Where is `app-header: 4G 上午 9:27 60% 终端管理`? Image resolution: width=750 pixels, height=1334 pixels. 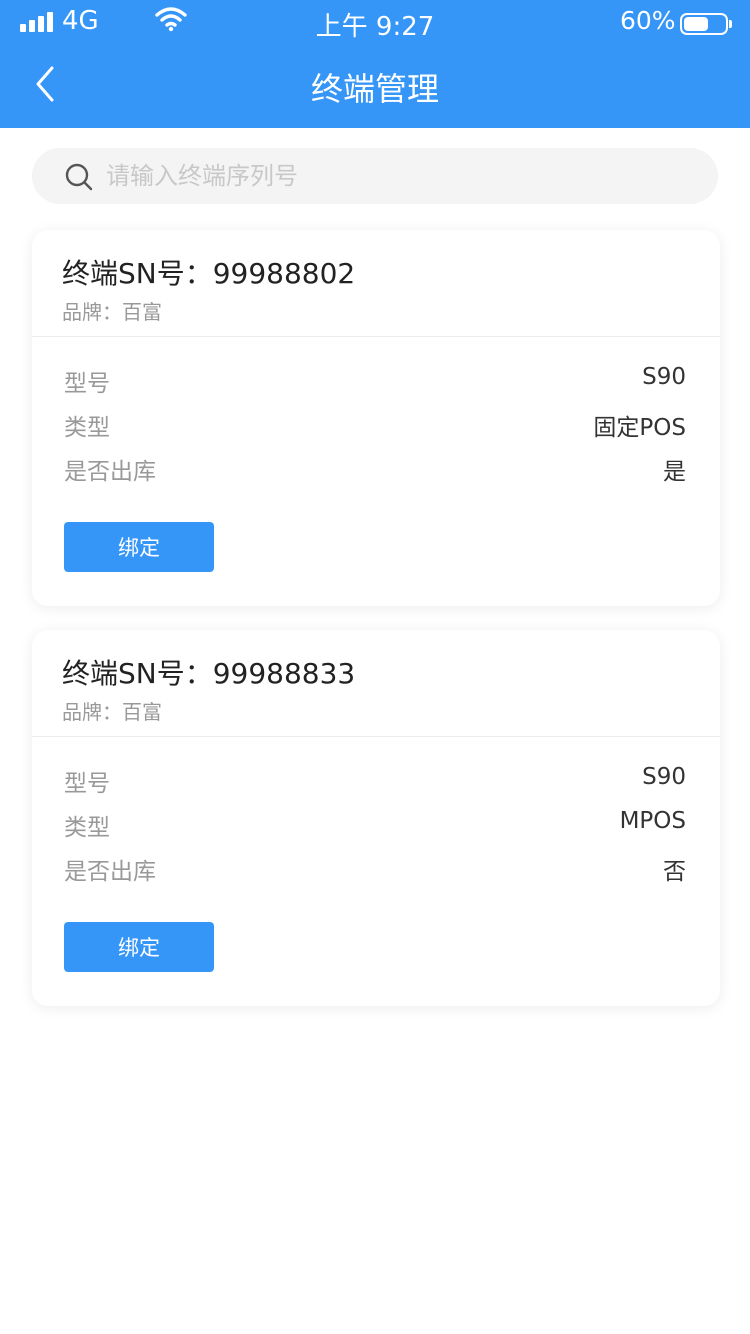
app-header: 4G 上午 9:27 60% 终端管理 is located at coordinates (375, 64).